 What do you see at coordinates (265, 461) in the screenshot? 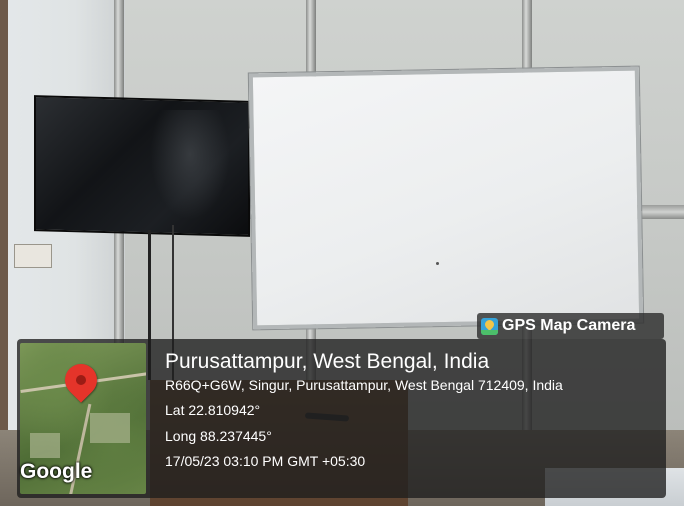
I see `timestamp: 17/05/23 03:10 PM GMT +05:30` at bounding box center [265, 461].